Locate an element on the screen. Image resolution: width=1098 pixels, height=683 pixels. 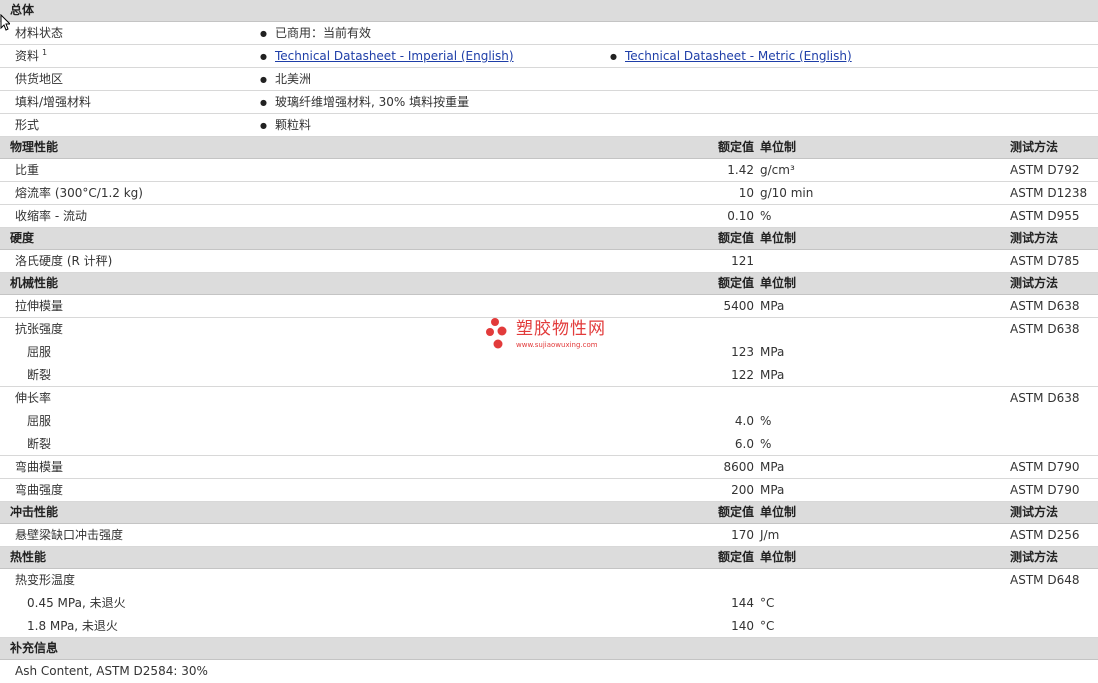
watermark-text: 塑胶物性网 is located at coordinates (561, 329).